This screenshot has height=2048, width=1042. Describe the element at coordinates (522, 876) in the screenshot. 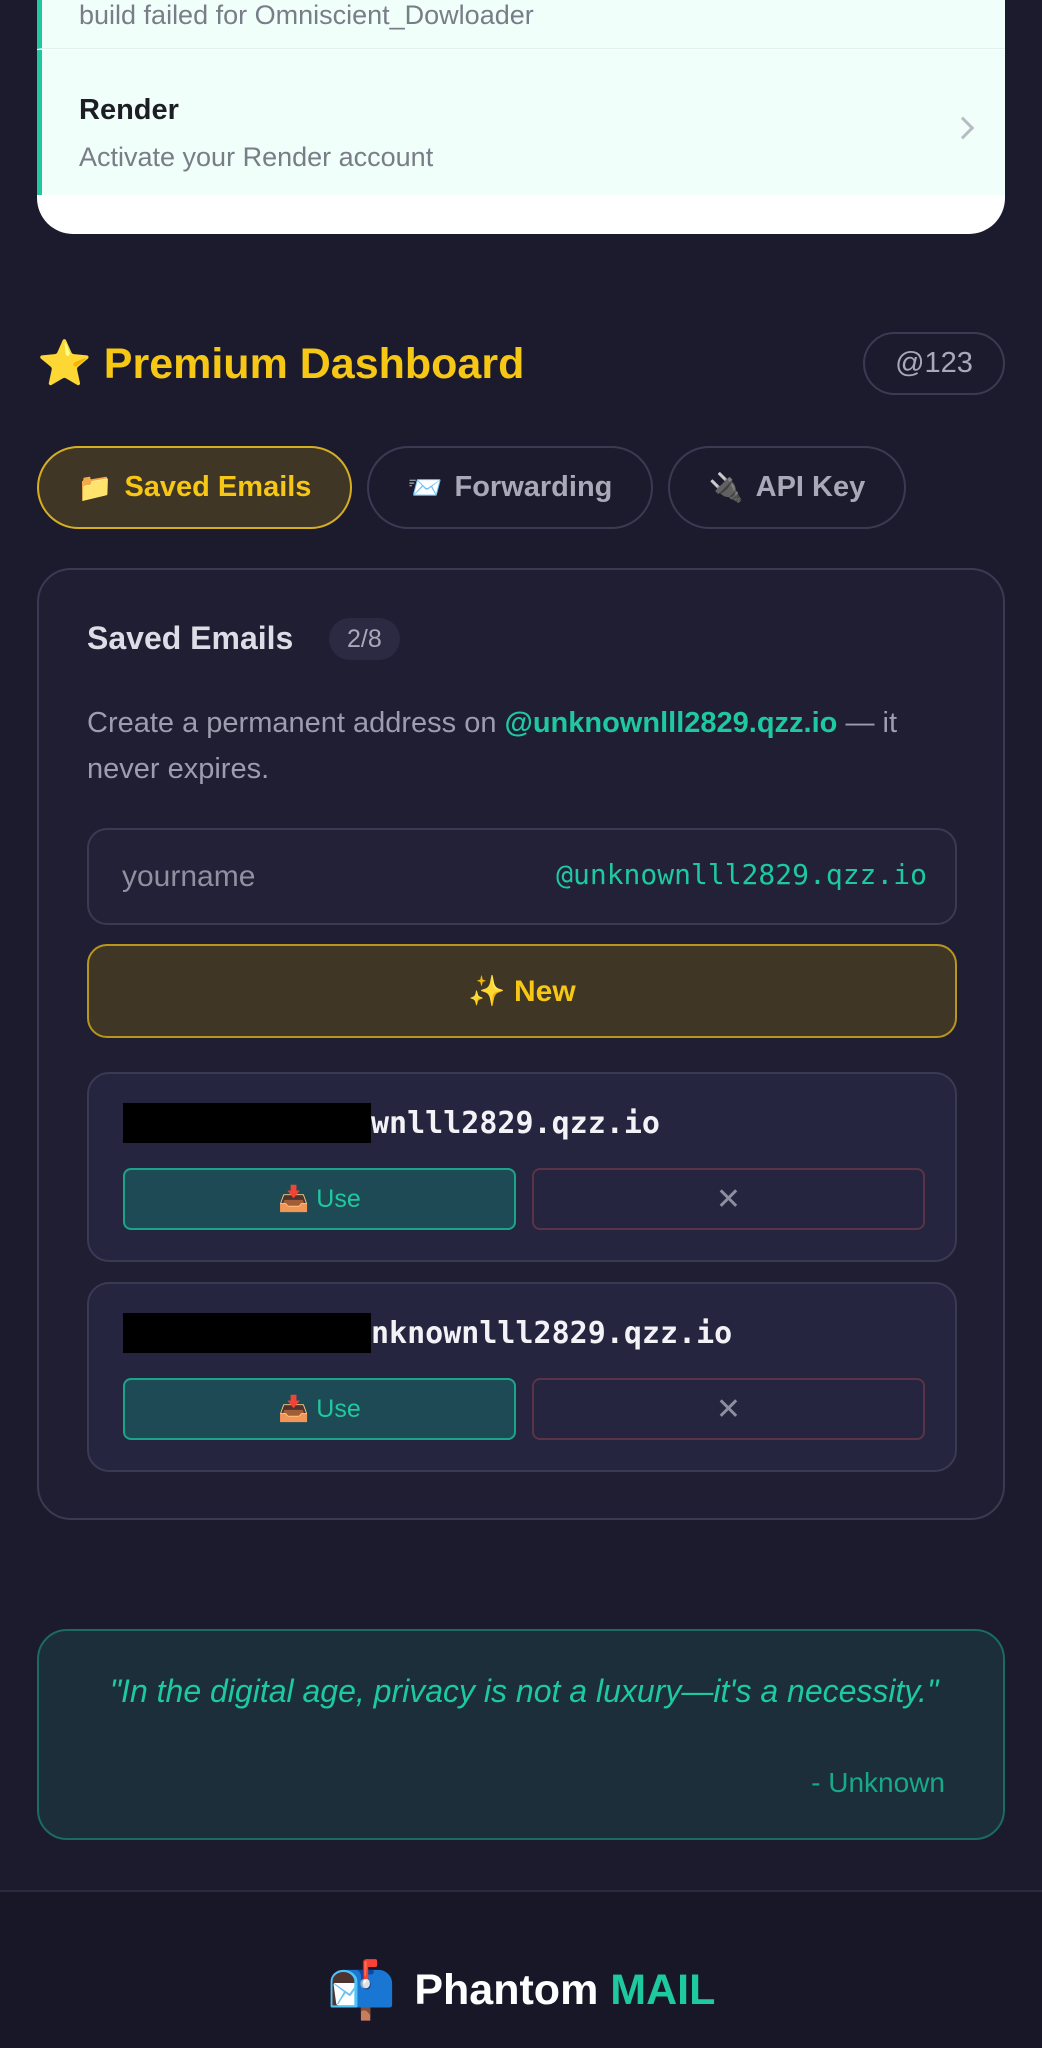

I see `name-input-field: @unknownlll2829.qzz.io` at that location.